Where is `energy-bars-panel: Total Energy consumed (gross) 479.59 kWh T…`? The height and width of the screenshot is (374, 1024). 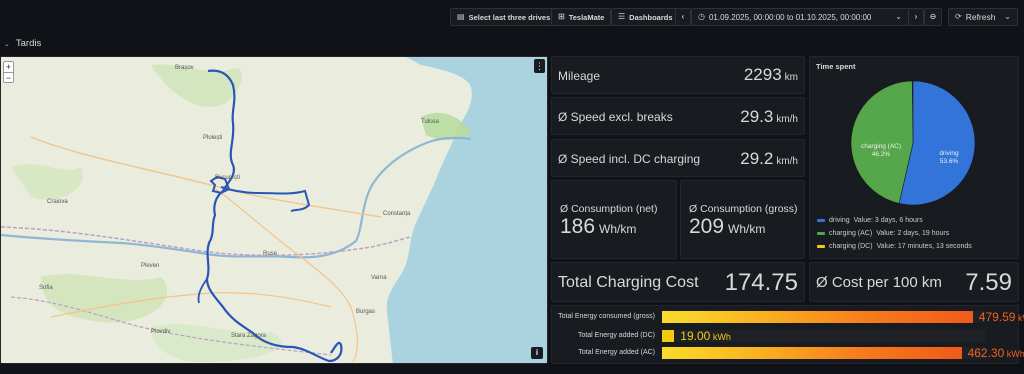
energy-bars-panel: Total Energy consumed (gross) 479.59 kWh T… is located at coordinates (787, 335).